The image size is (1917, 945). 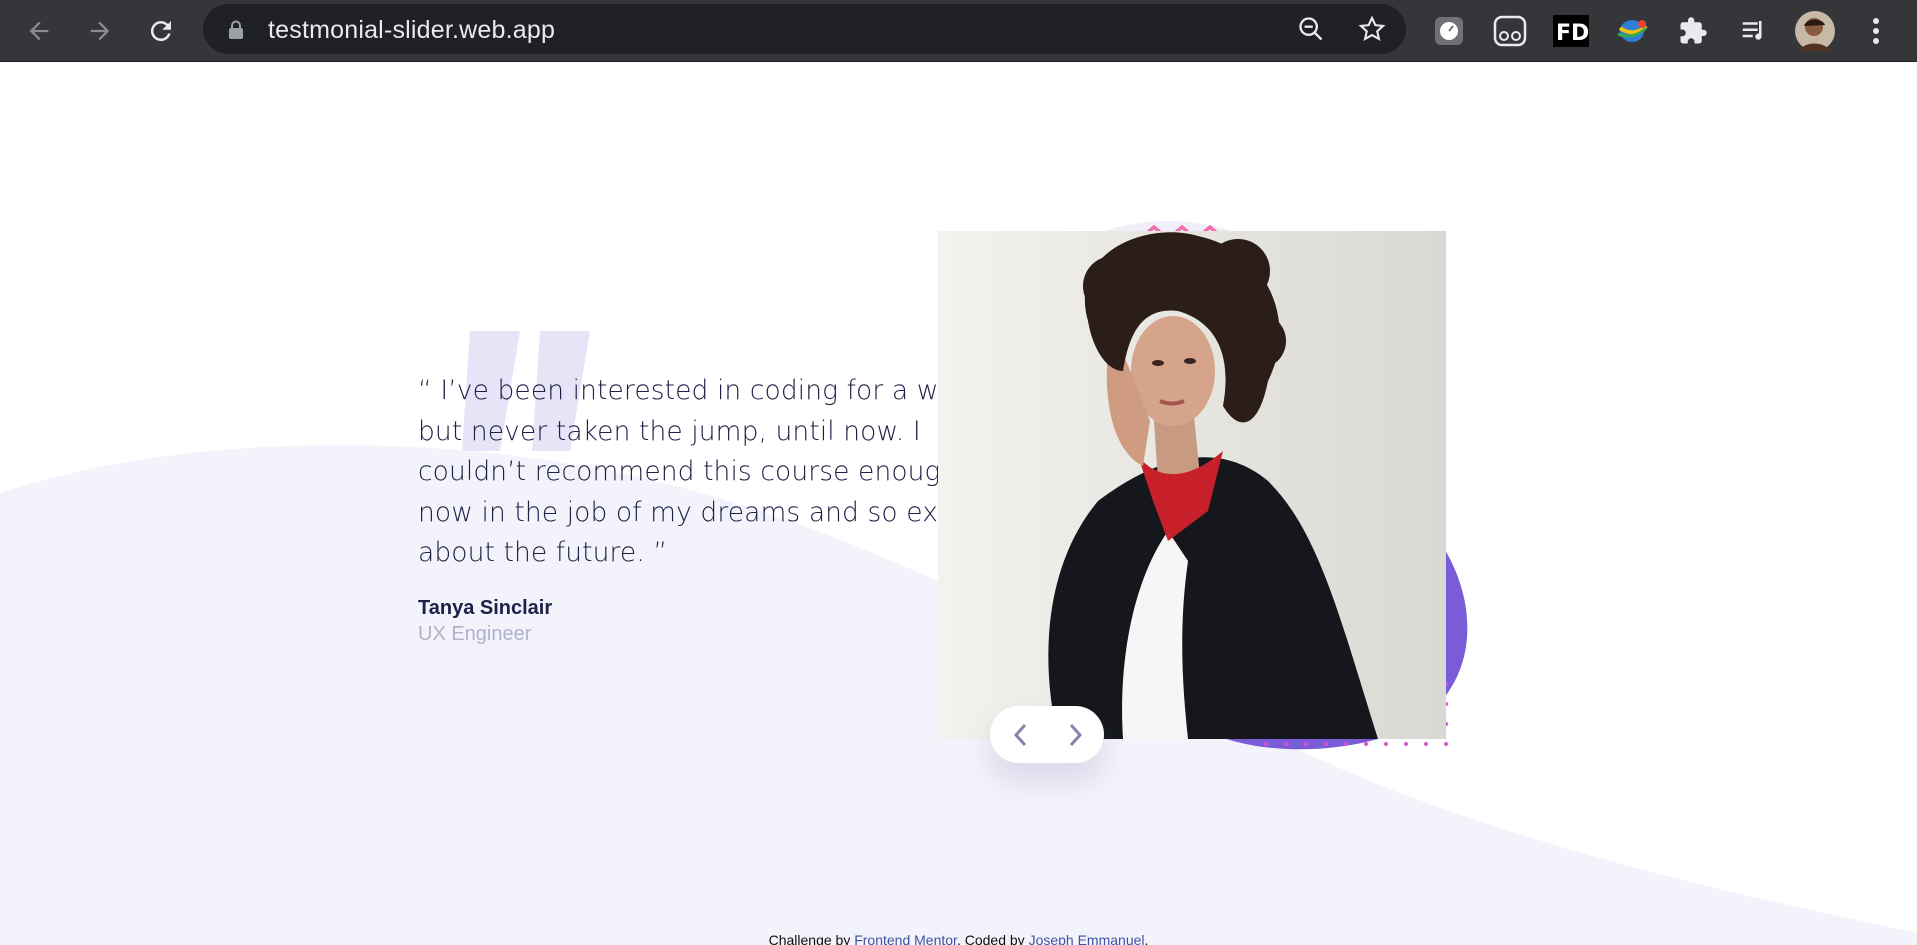 I want to click on slider-controls, so click(x=1047, y=734).